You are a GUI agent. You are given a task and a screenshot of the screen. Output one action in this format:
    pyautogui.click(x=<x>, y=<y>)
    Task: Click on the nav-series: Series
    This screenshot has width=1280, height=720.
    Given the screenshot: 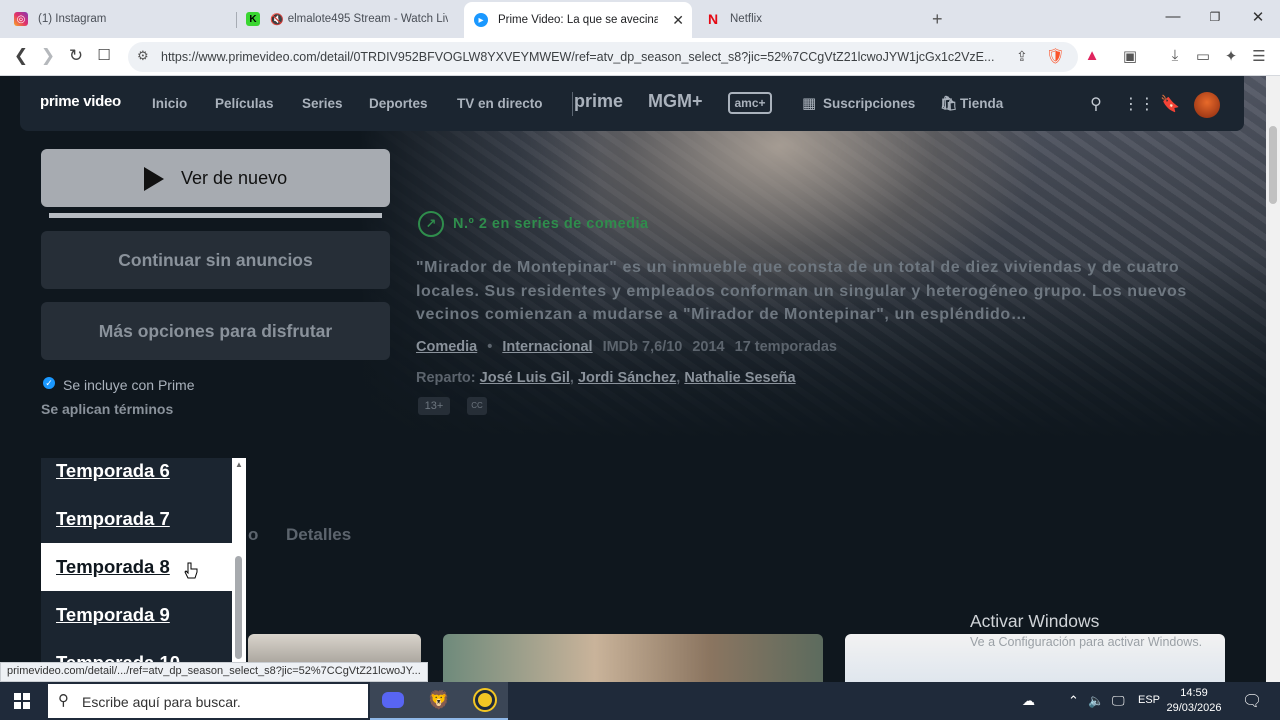 What is the action you would take?
    pyautogui.click(x=322, y=103)
    